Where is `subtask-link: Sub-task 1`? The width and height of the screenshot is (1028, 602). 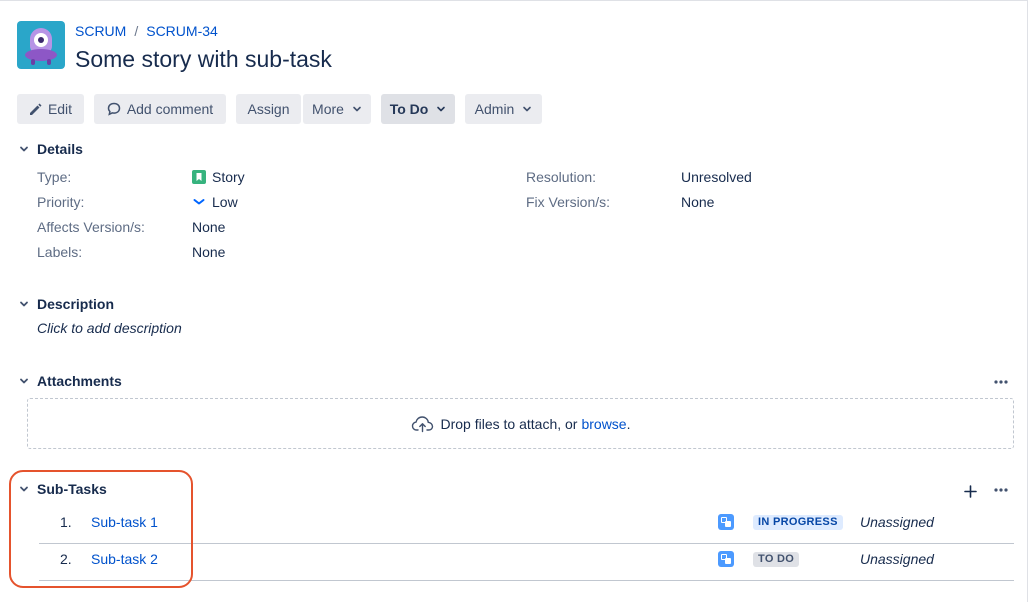 subtask-link: Sub-task 1 is located at coordinates (124, 522).